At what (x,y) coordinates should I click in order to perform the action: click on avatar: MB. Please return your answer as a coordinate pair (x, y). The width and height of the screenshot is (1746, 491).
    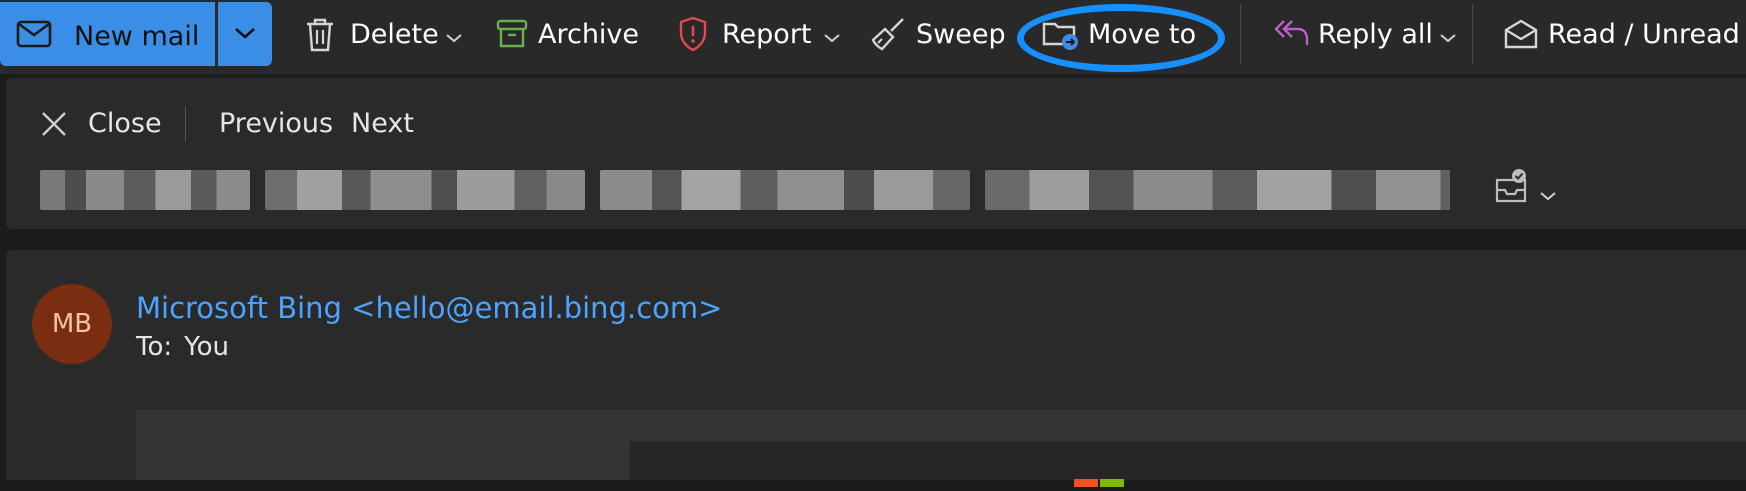
    Looking at the image, I should click on (72, 324).